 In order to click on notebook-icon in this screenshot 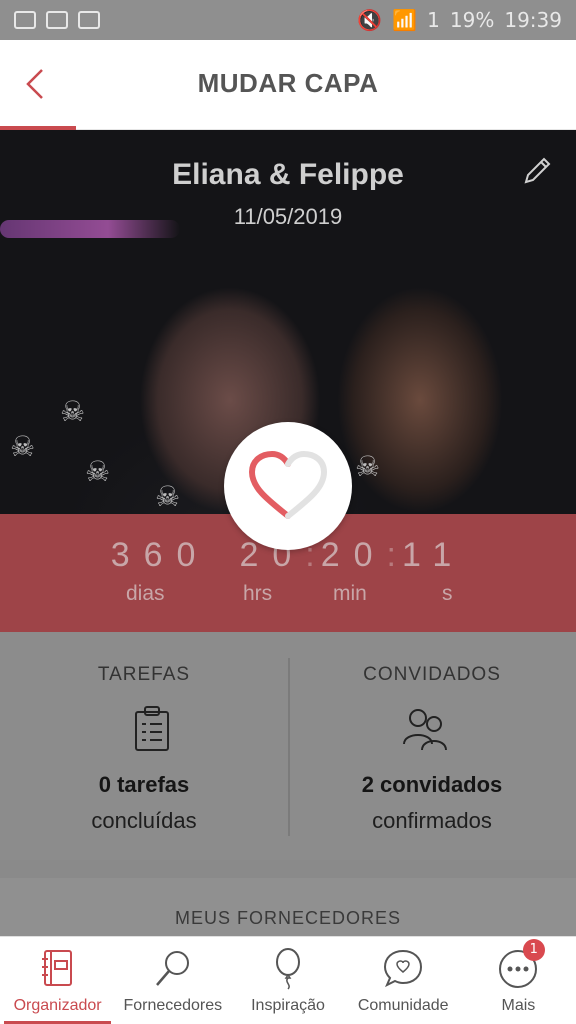, I will do `click(56, 968)`.